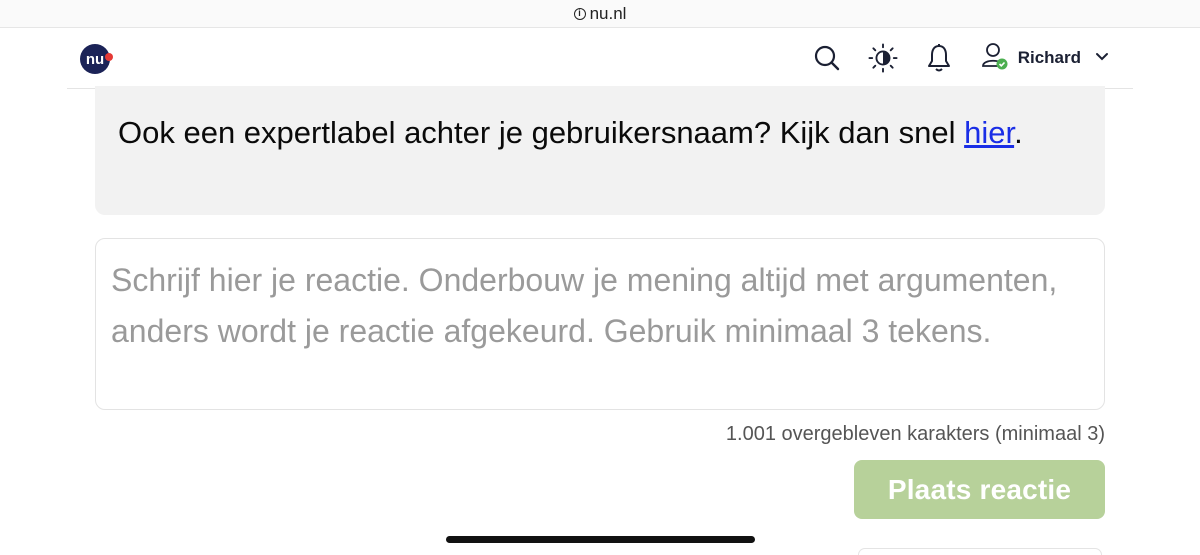 The height and width of the screenshot is (555, 1200). I want to click on banner-suffix: ., so click(1018, 132).